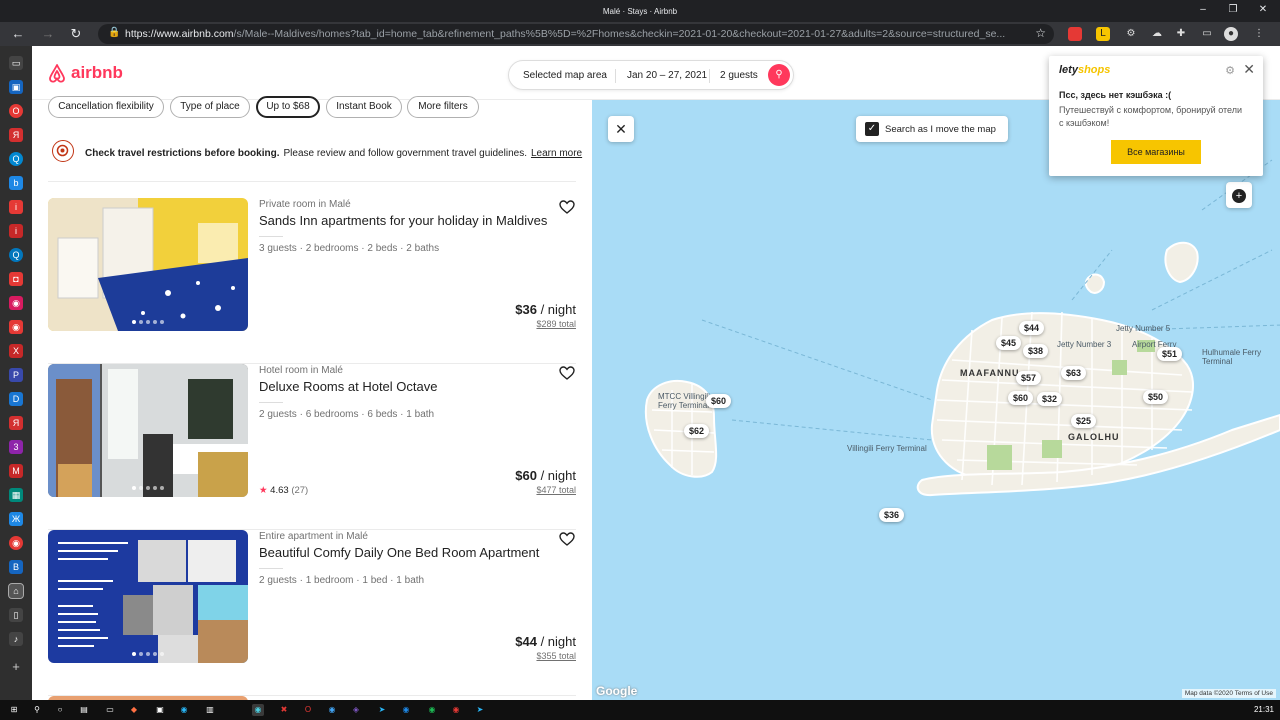 This screenshot has width=1280, height=720. I want to click on reload-icon: ↻, so click(76, 34).